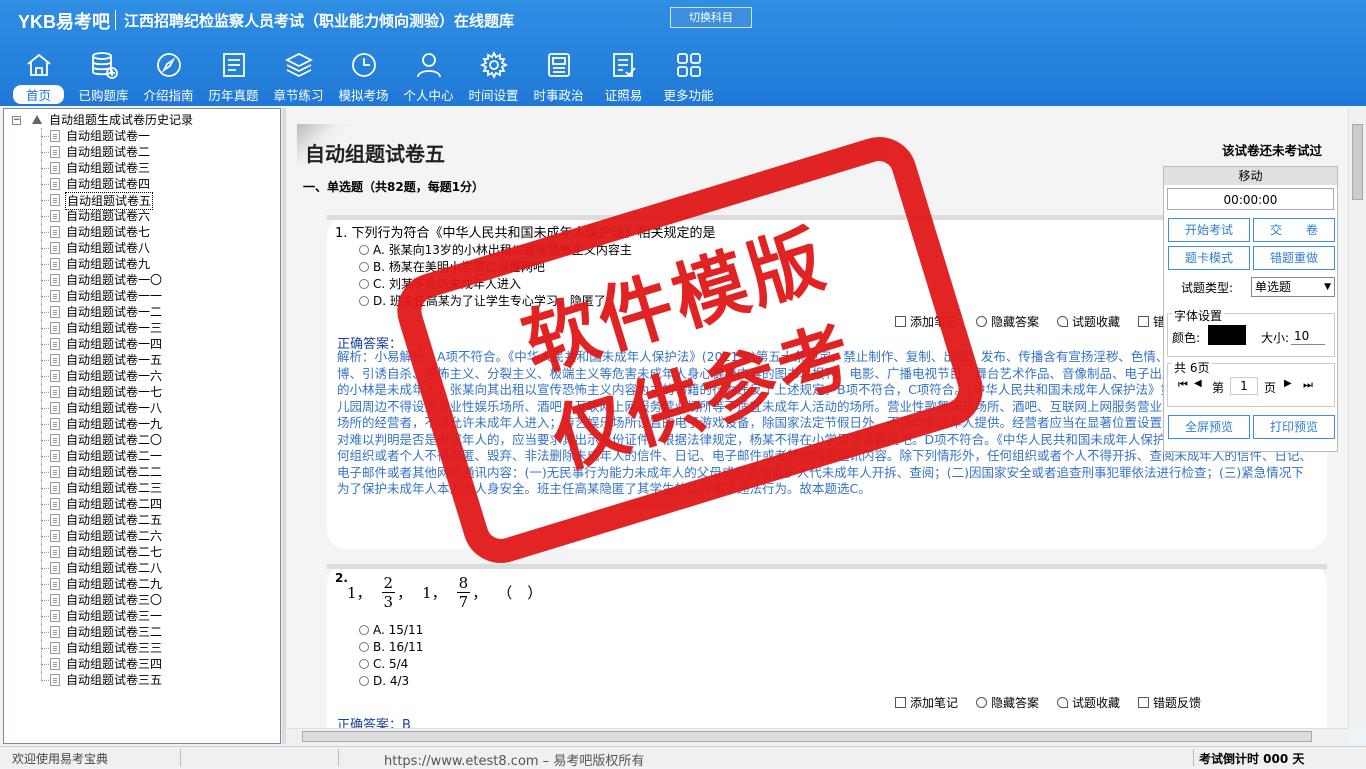 The image size is (1366, 769). What do you see at coordinates (142, 536) in the screenshot?
I see `tree-item: 自动组题试卷二六` at bounding box center [142, 536].